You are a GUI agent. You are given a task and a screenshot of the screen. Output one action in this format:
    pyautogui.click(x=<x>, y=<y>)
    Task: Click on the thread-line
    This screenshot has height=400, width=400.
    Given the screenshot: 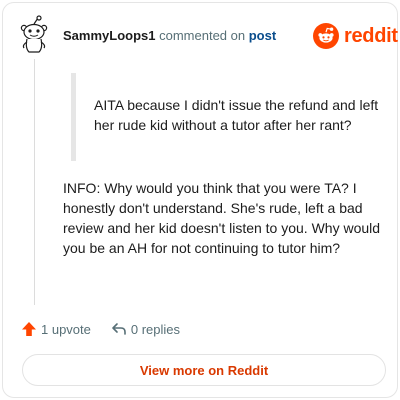 What is the action you would take?
    pyautogui.click(x=34, y=182)
    